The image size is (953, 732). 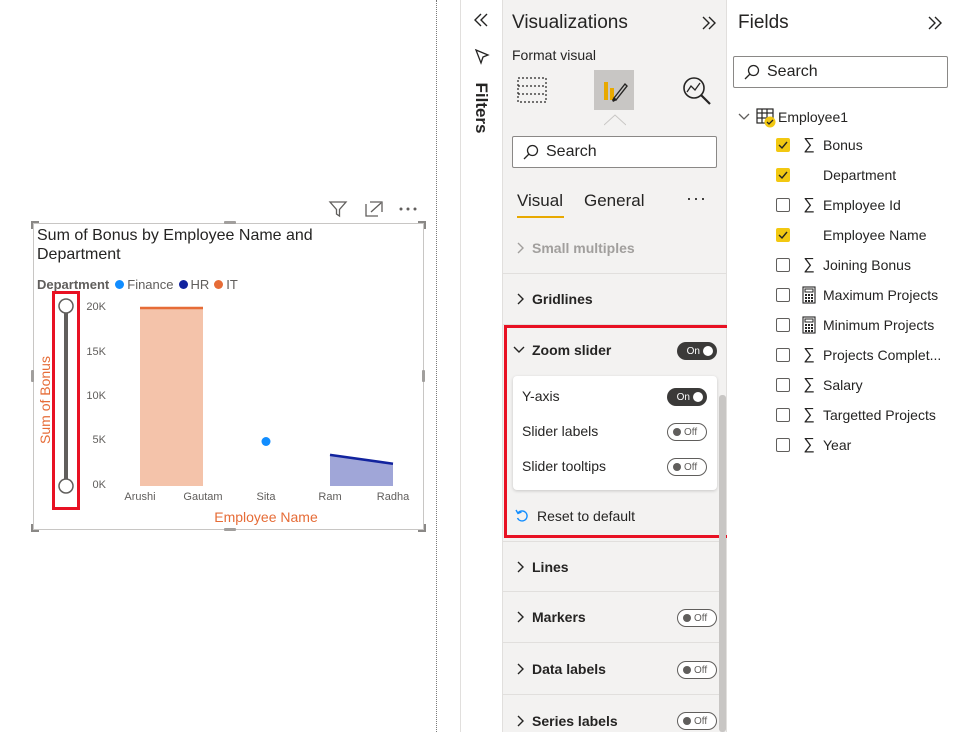 I want to click on field-label: Bonus, so click(x=843, y=145).